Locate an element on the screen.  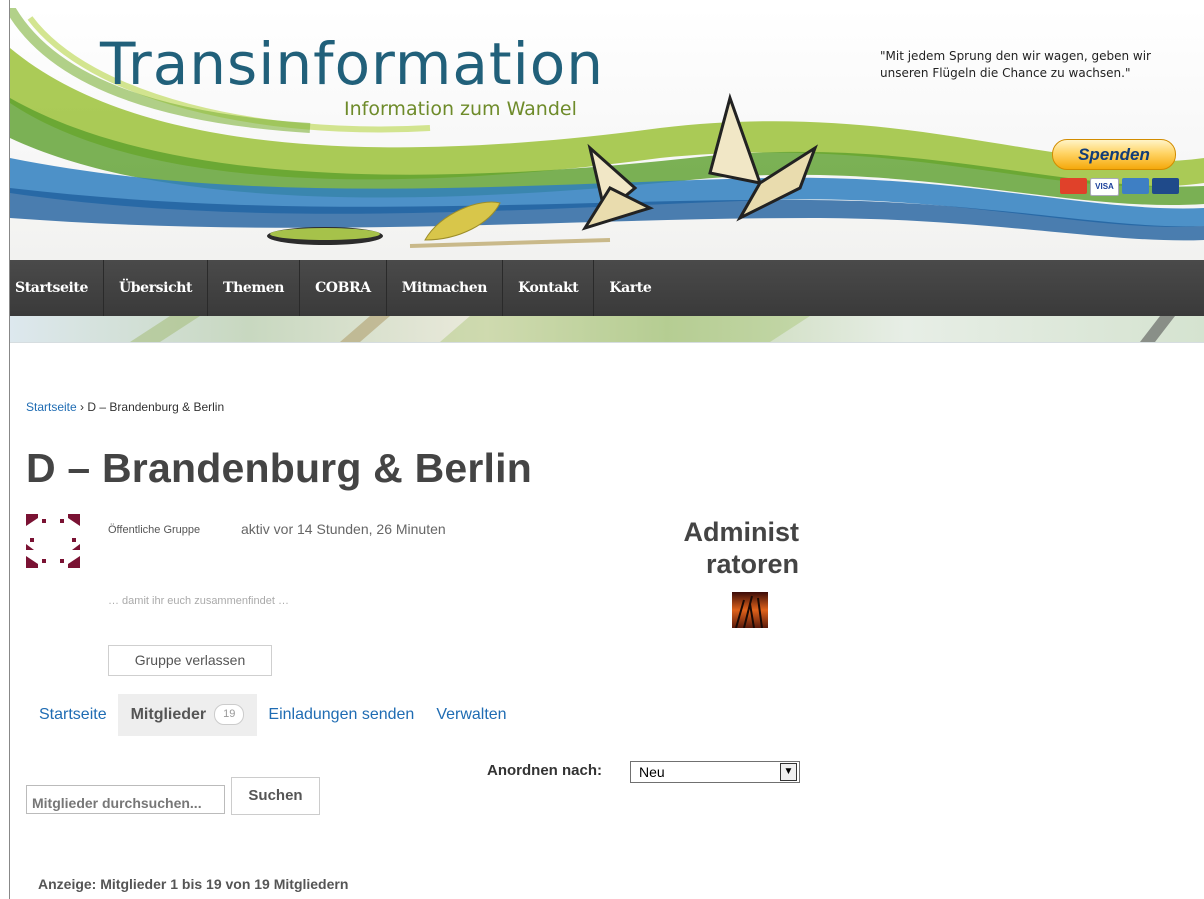
order-by-select: Neu ▼ is located at coordinates (715, 772).